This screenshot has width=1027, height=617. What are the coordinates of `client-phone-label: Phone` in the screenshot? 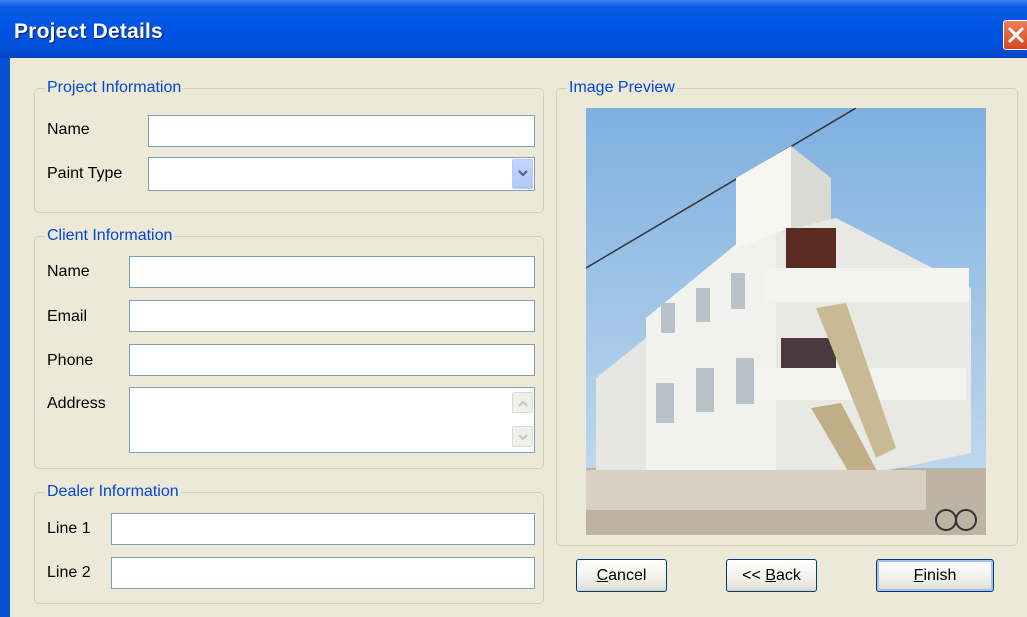 It's located at (70, 360).